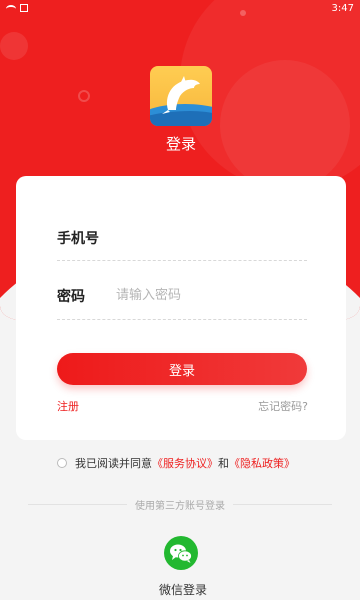  What do you see at coordinates (185, 463) in the screenshot?
I see `service-agreement-link: 《服务协议》` at bounding box center [185, 463].